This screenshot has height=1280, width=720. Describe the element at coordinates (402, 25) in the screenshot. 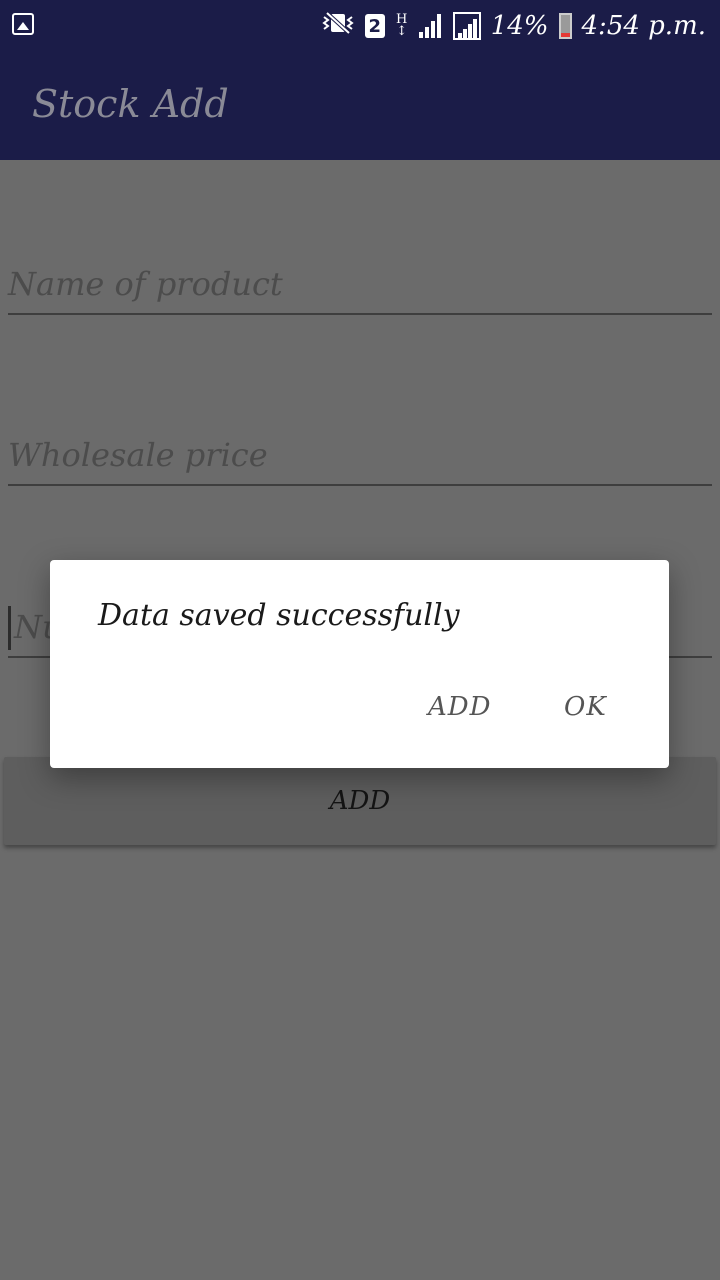

I see `h-network-icon: H ↕` at that location.